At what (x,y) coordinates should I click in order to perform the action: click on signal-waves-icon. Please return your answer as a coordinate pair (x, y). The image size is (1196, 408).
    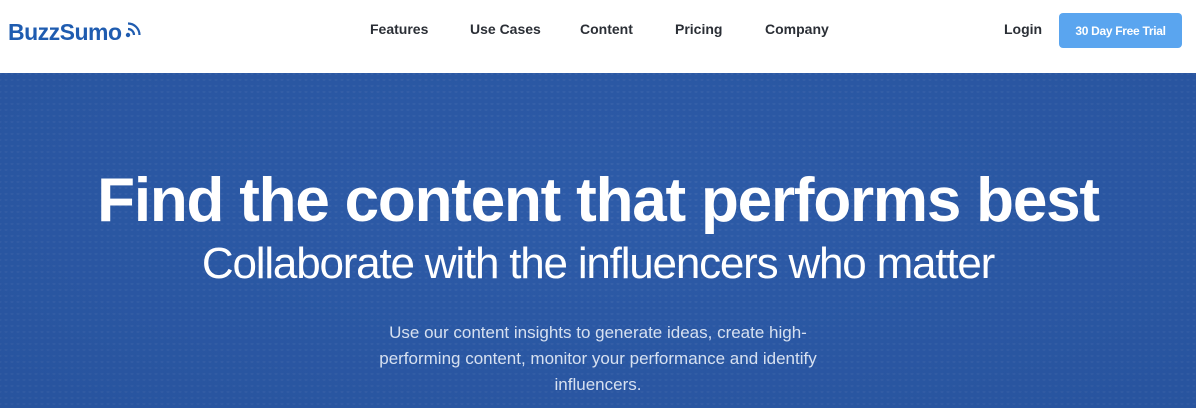
    Looking at the image, I should click on (134, 29).